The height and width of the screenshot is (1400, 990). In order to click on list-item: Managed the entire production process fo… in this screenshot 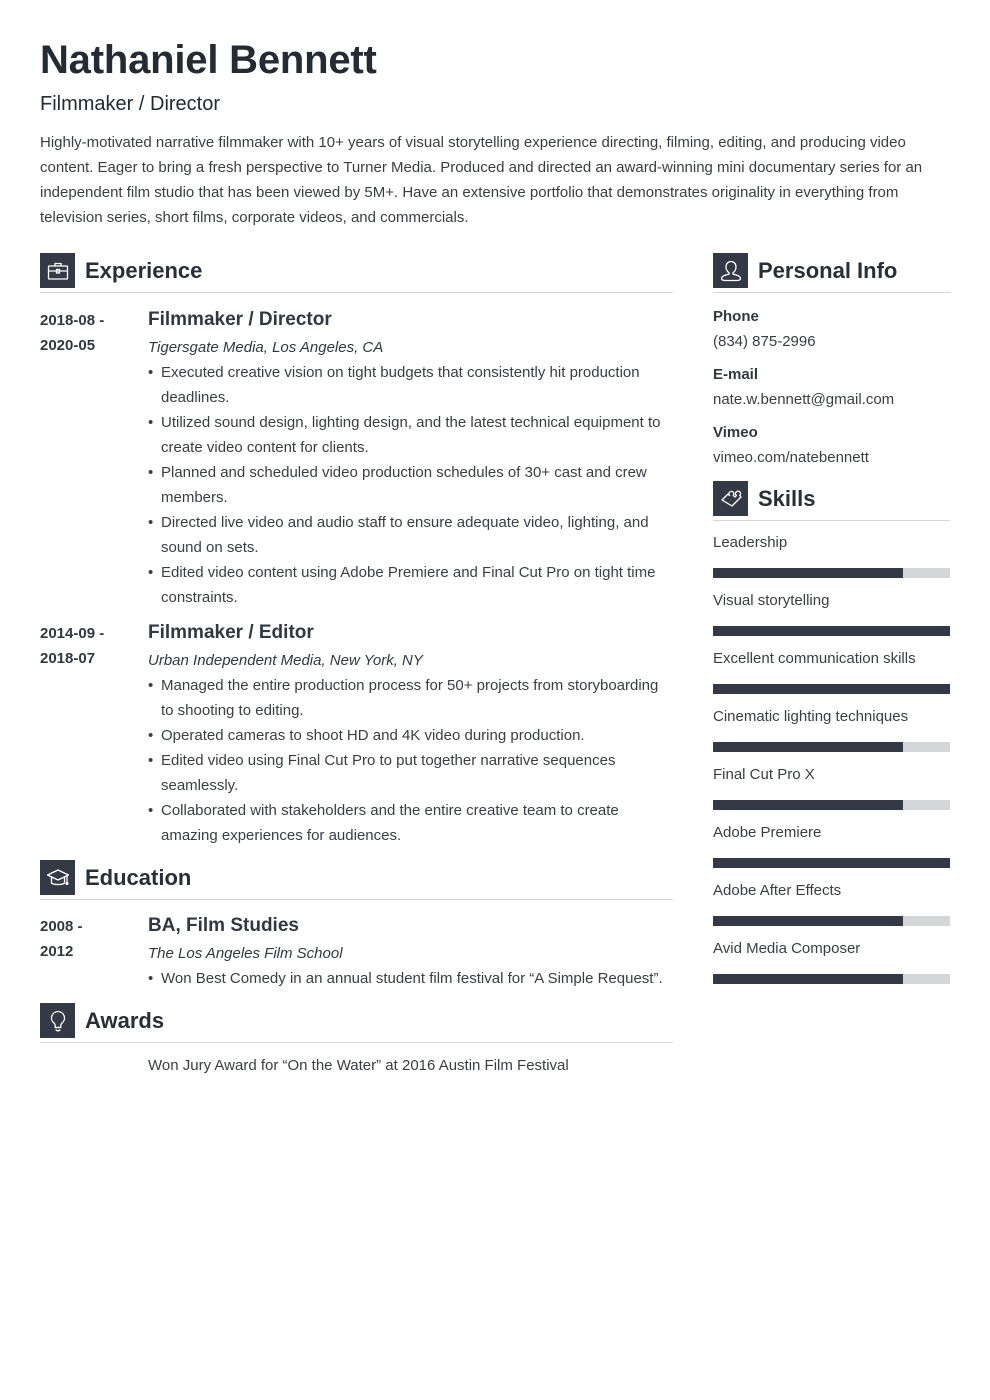, I will do `click(410, 698)`.